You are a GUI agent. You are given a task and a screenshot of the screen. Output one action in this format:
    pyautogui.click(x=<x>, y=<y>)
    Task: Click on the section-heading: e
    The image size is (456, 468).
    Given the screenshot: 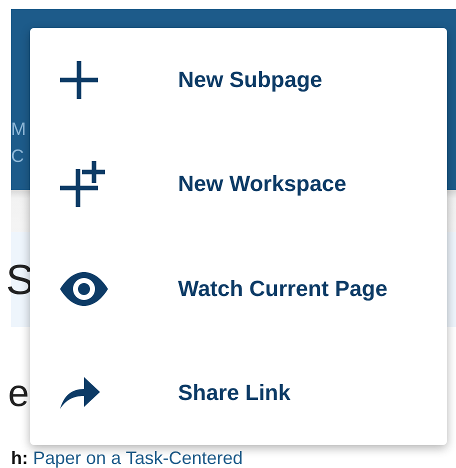 What is the action you would take?
    pyautogui.click(x=19, y=394)
    